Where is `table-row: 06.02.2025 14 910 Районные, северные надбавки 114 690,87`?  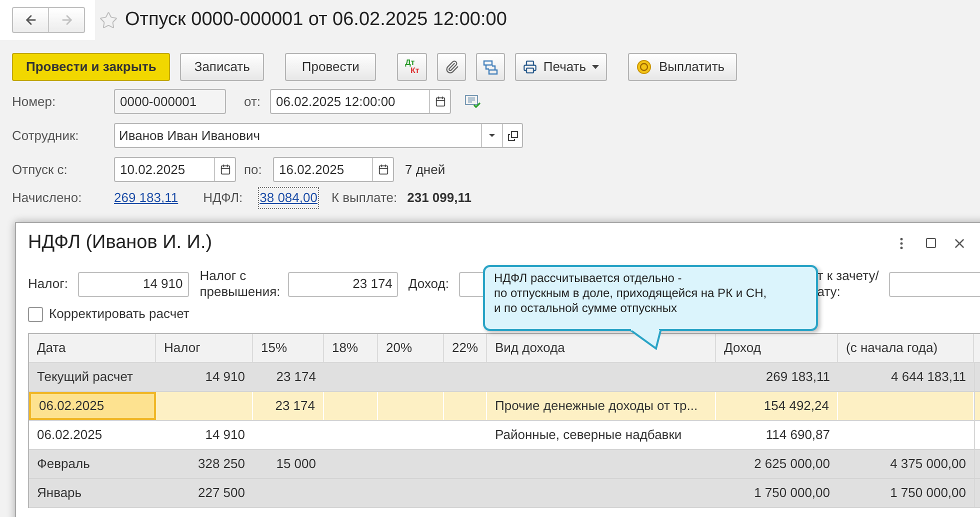 table-row: 06.02.2025 14 910 Районные, северные надбавки 114 690,87 is located at coordinates (504, 435).